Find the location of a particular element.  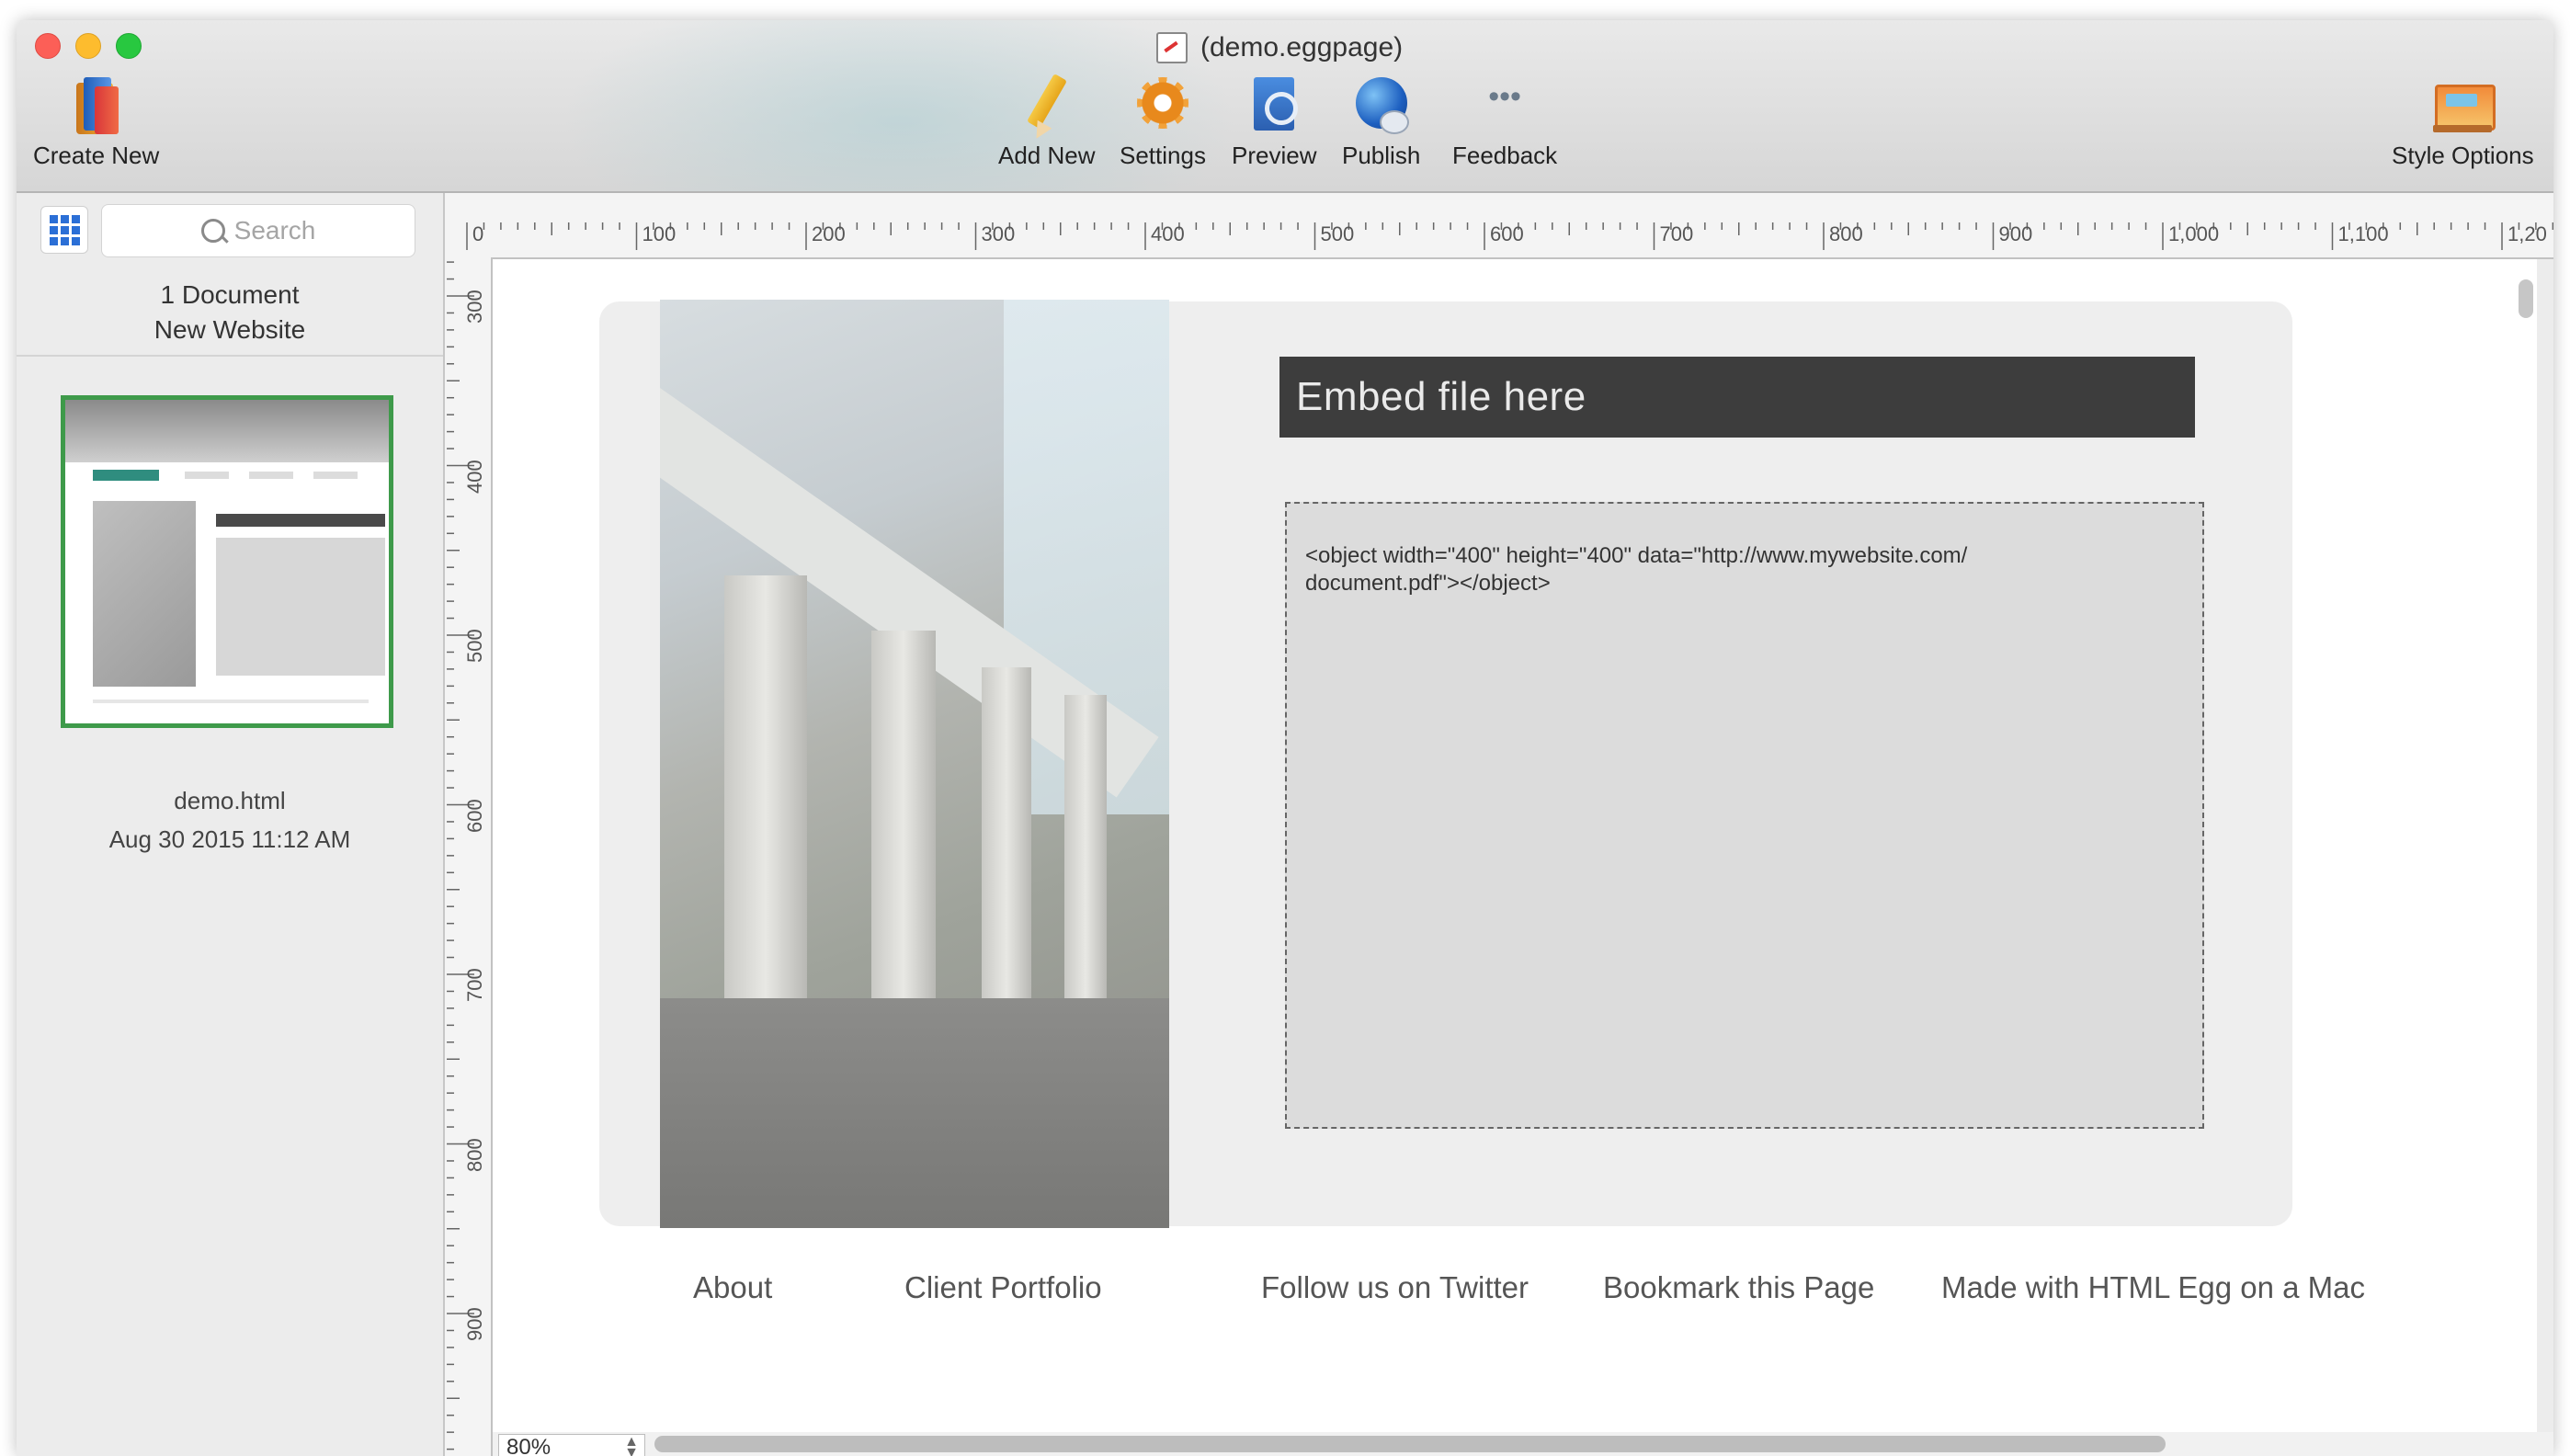

books-icon is located at coordinates (96, 107).